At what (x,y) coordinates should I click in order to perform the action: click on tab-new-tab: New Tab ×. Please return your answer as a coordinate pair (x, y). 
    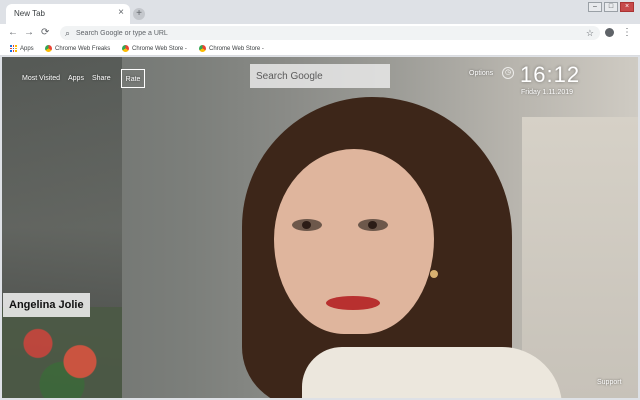
    Looking at the image, I should click on (68, 14).